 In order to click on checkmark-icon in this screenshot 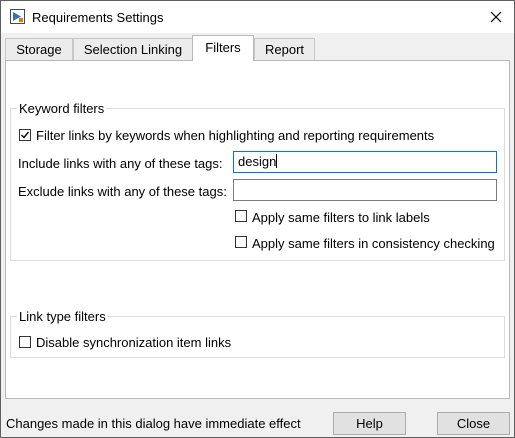, I will do `click(25, 135)`.